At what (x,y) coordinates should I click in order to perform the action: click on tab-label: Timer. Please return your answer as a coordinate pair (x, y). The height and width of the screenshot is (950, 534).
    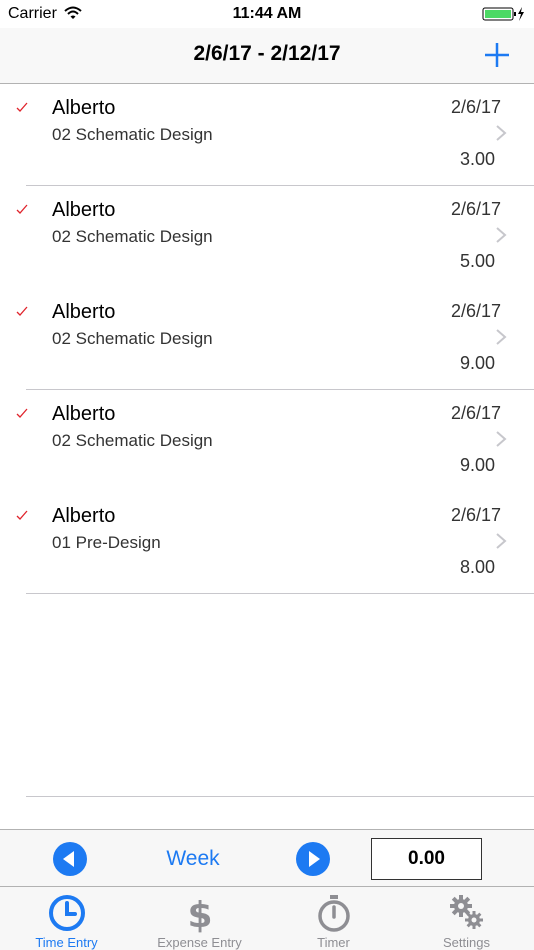
    Looking at the image, I should click on (333, 942).